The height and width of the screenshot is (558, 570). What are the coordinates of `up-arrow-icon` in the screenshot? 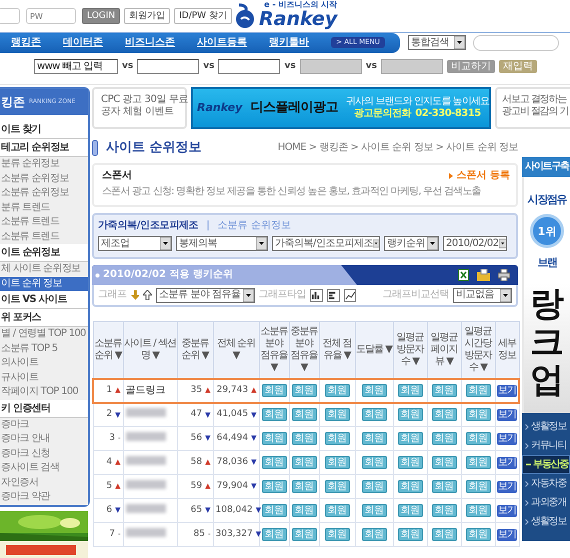 It's located at (147, 295).